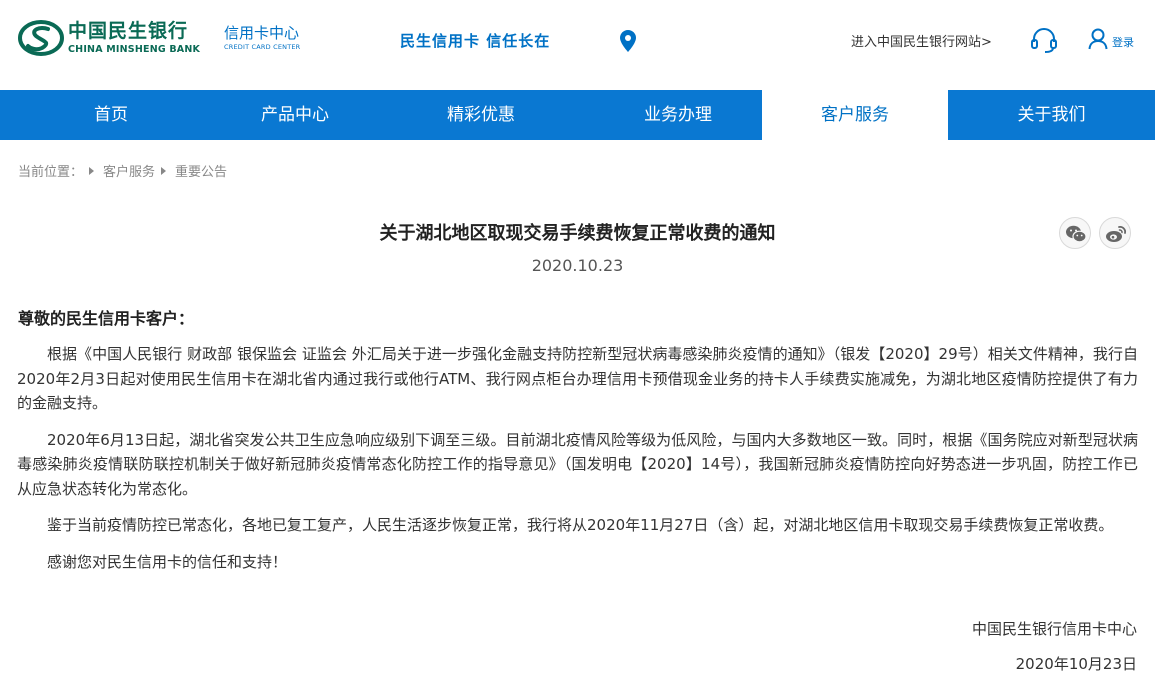  I want to click on nav-item-services: 业务办理, so click(678, 115).